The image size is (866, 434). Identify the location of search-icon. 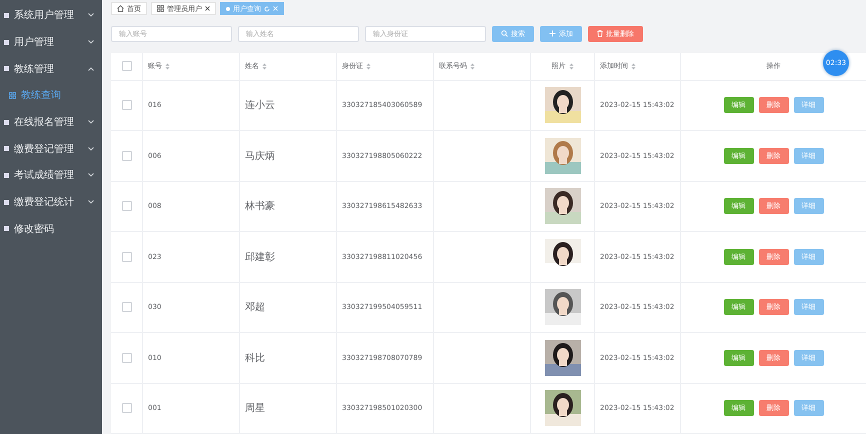
(504, 34).